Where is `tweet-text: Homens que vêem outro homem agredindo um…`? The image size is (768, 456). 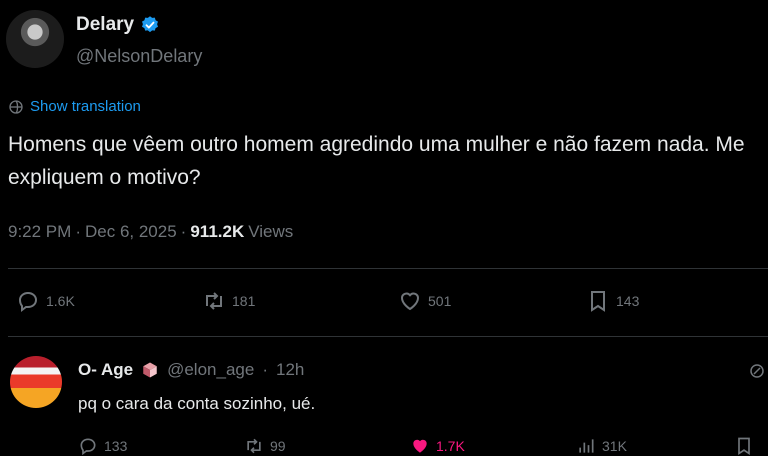
tweet-text: Homens que vêem outro homem agredindo um… is located at coordinates (376, 161).